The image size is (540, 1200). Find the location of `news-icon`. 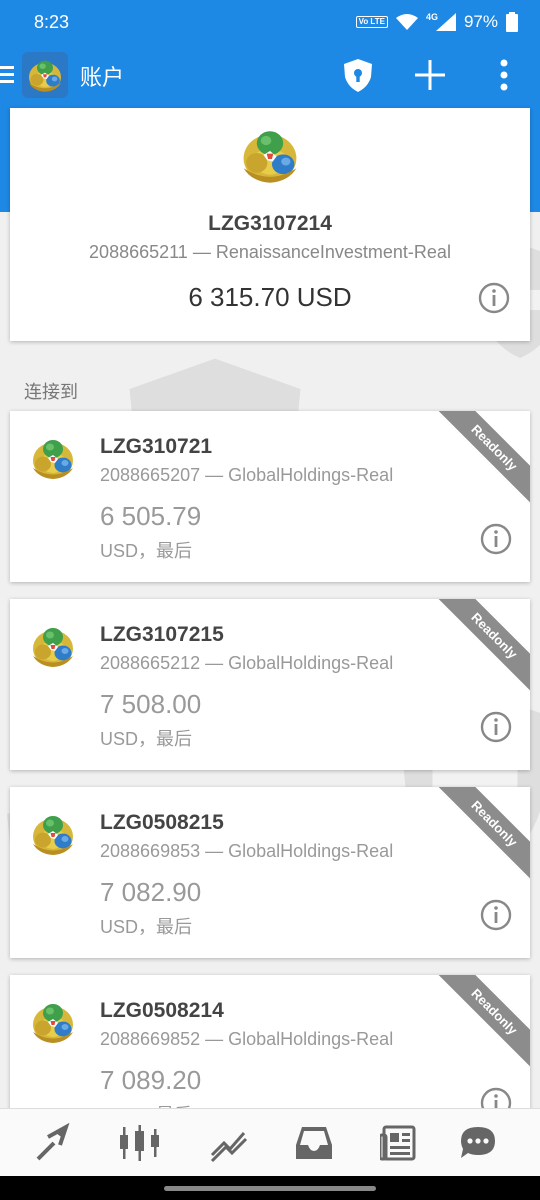

news-icon is located at coordinates (400, 1143).